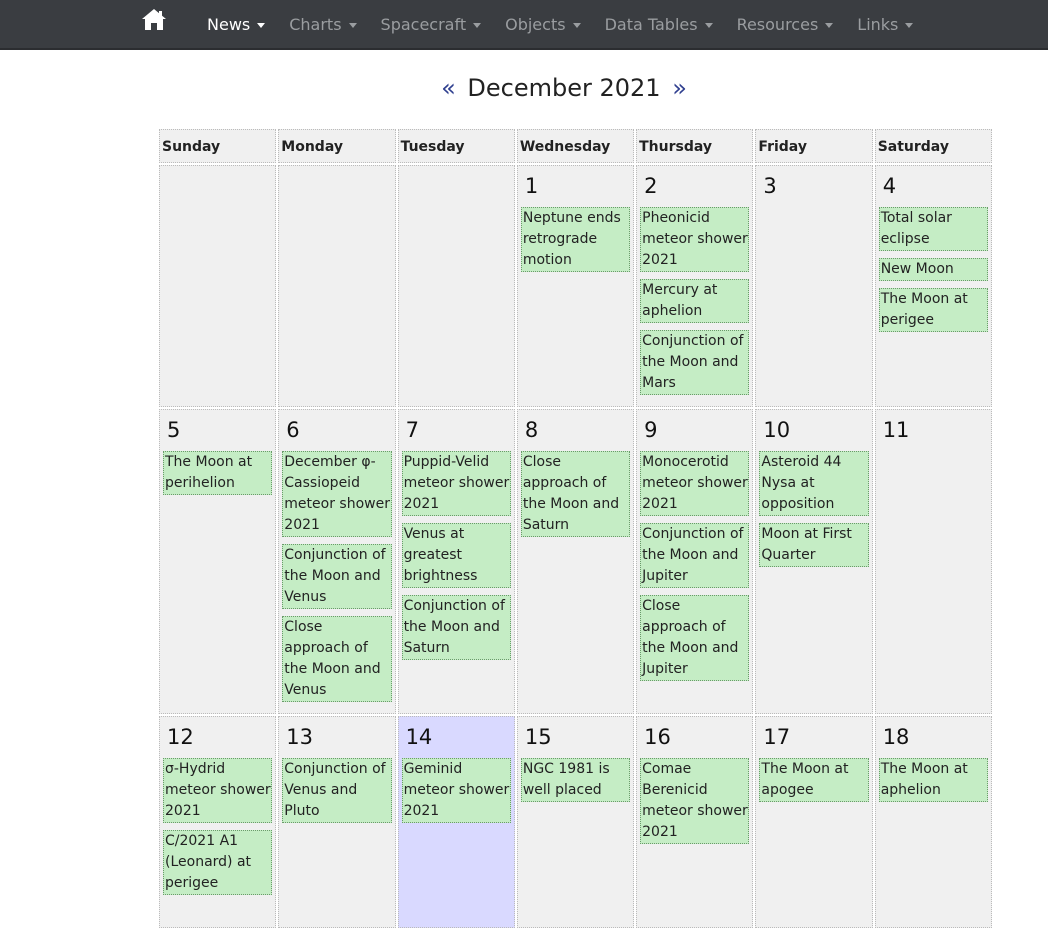 The height and width of the screenshot is (930, 1048). I want to click on day-number: 13, so click(300, 737).